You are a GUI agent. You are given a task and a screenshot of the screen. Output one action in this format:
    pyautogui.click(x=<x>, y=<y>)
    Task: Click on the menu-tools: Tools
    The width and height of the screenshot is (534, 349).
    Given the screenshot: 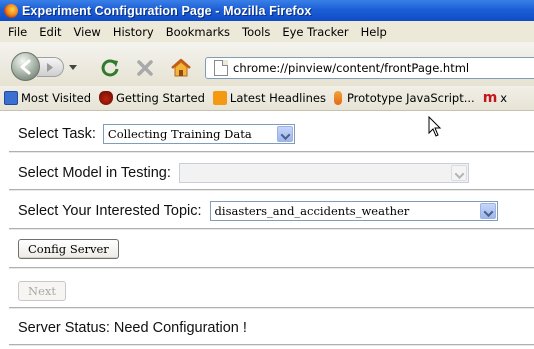 What is the action you would take?
    pyautogui.click(x=256, y=32)
    